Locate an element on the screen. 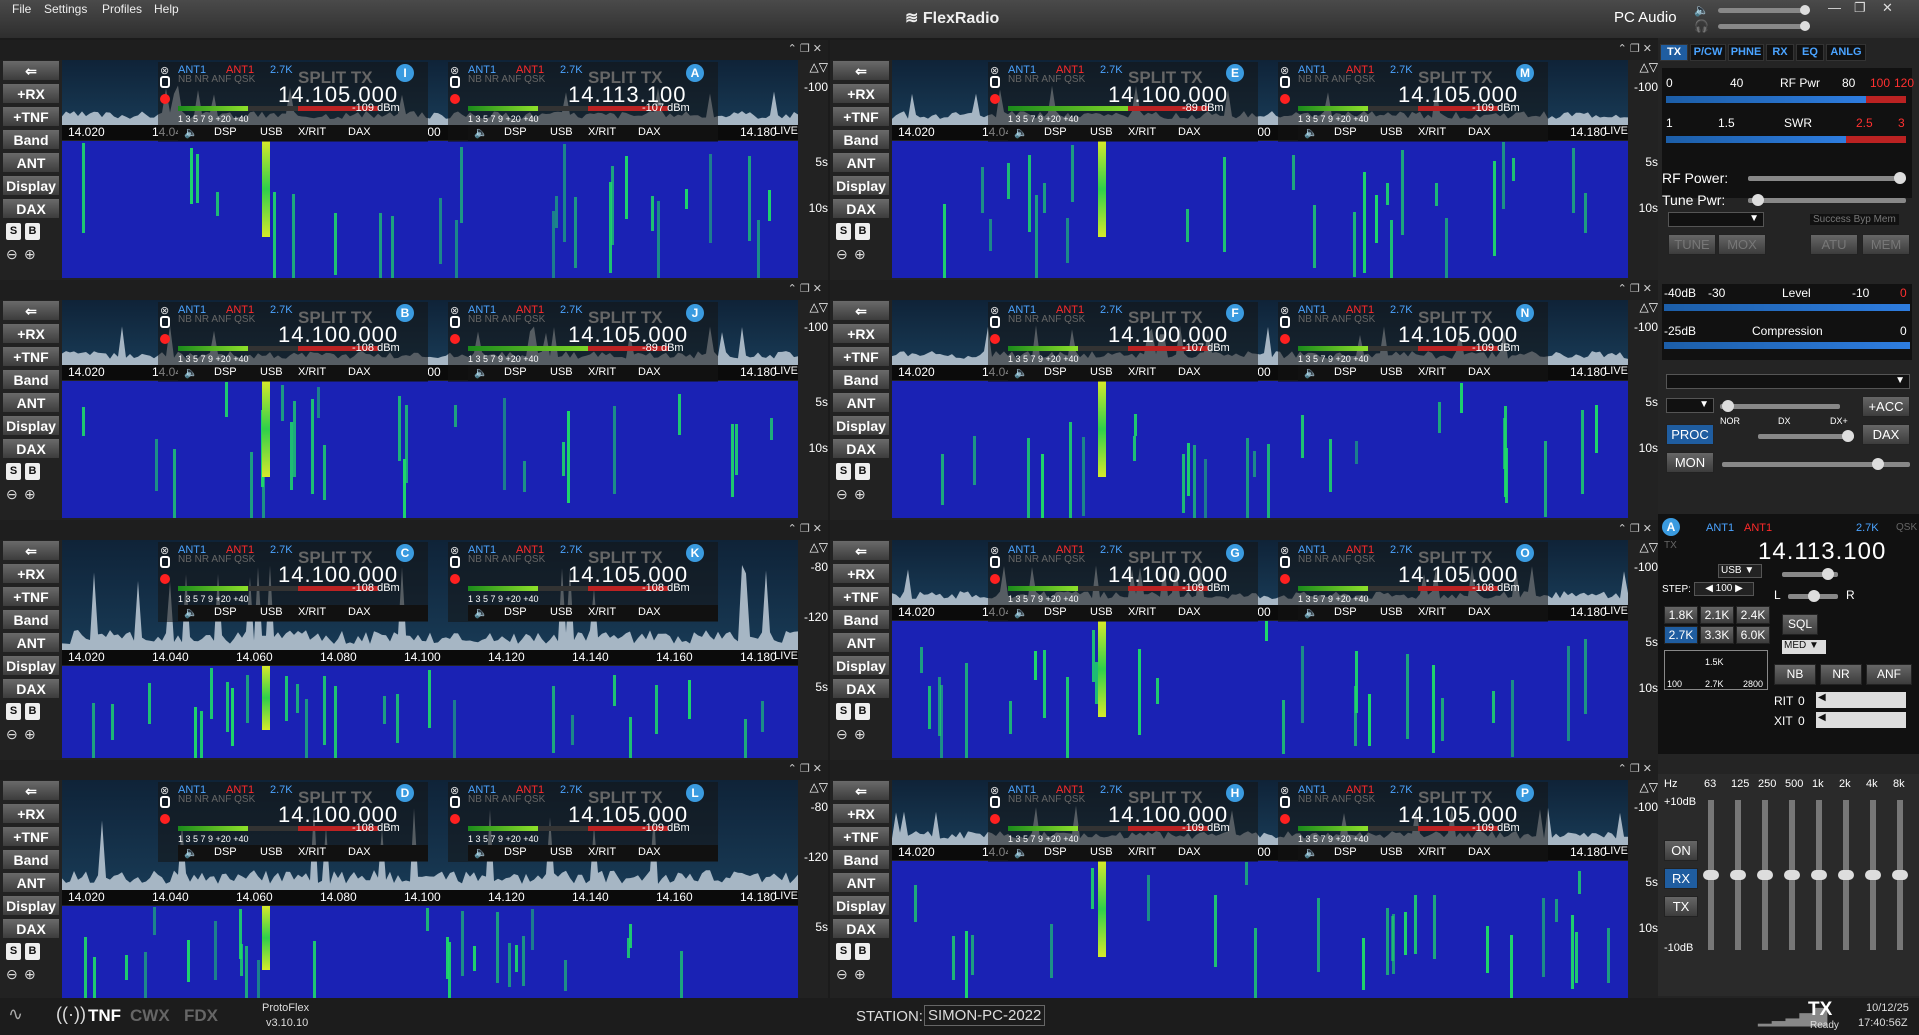 This screenshot has height=1035, width=1919. mon-volume-slider is located at coordinates (1816, 464).